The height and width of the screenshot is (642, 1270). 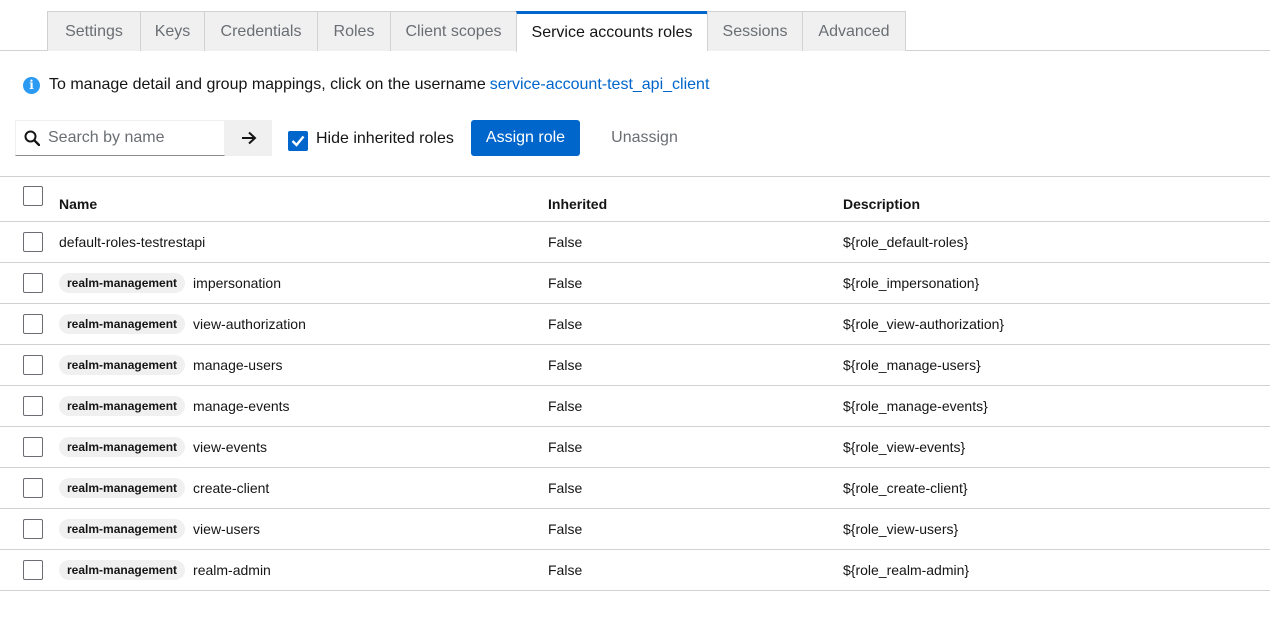 What do you see at coordinates (906, 570) in the screenshot?
I see `role-description: ${role_realm-admin}` at bounding box center [906, 570].